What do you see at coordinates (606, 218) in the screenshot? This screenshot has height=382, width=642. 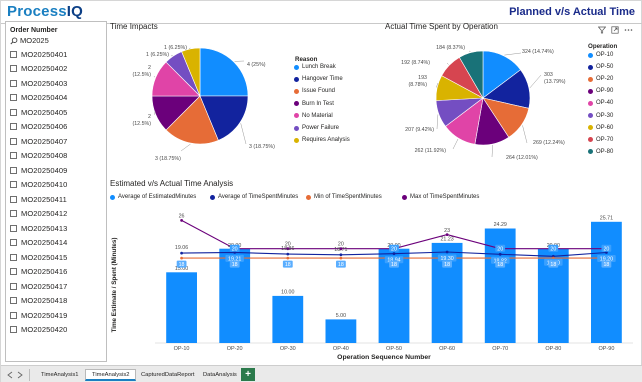 I see `data-label: 25.71` at bounding box center [606, 218].